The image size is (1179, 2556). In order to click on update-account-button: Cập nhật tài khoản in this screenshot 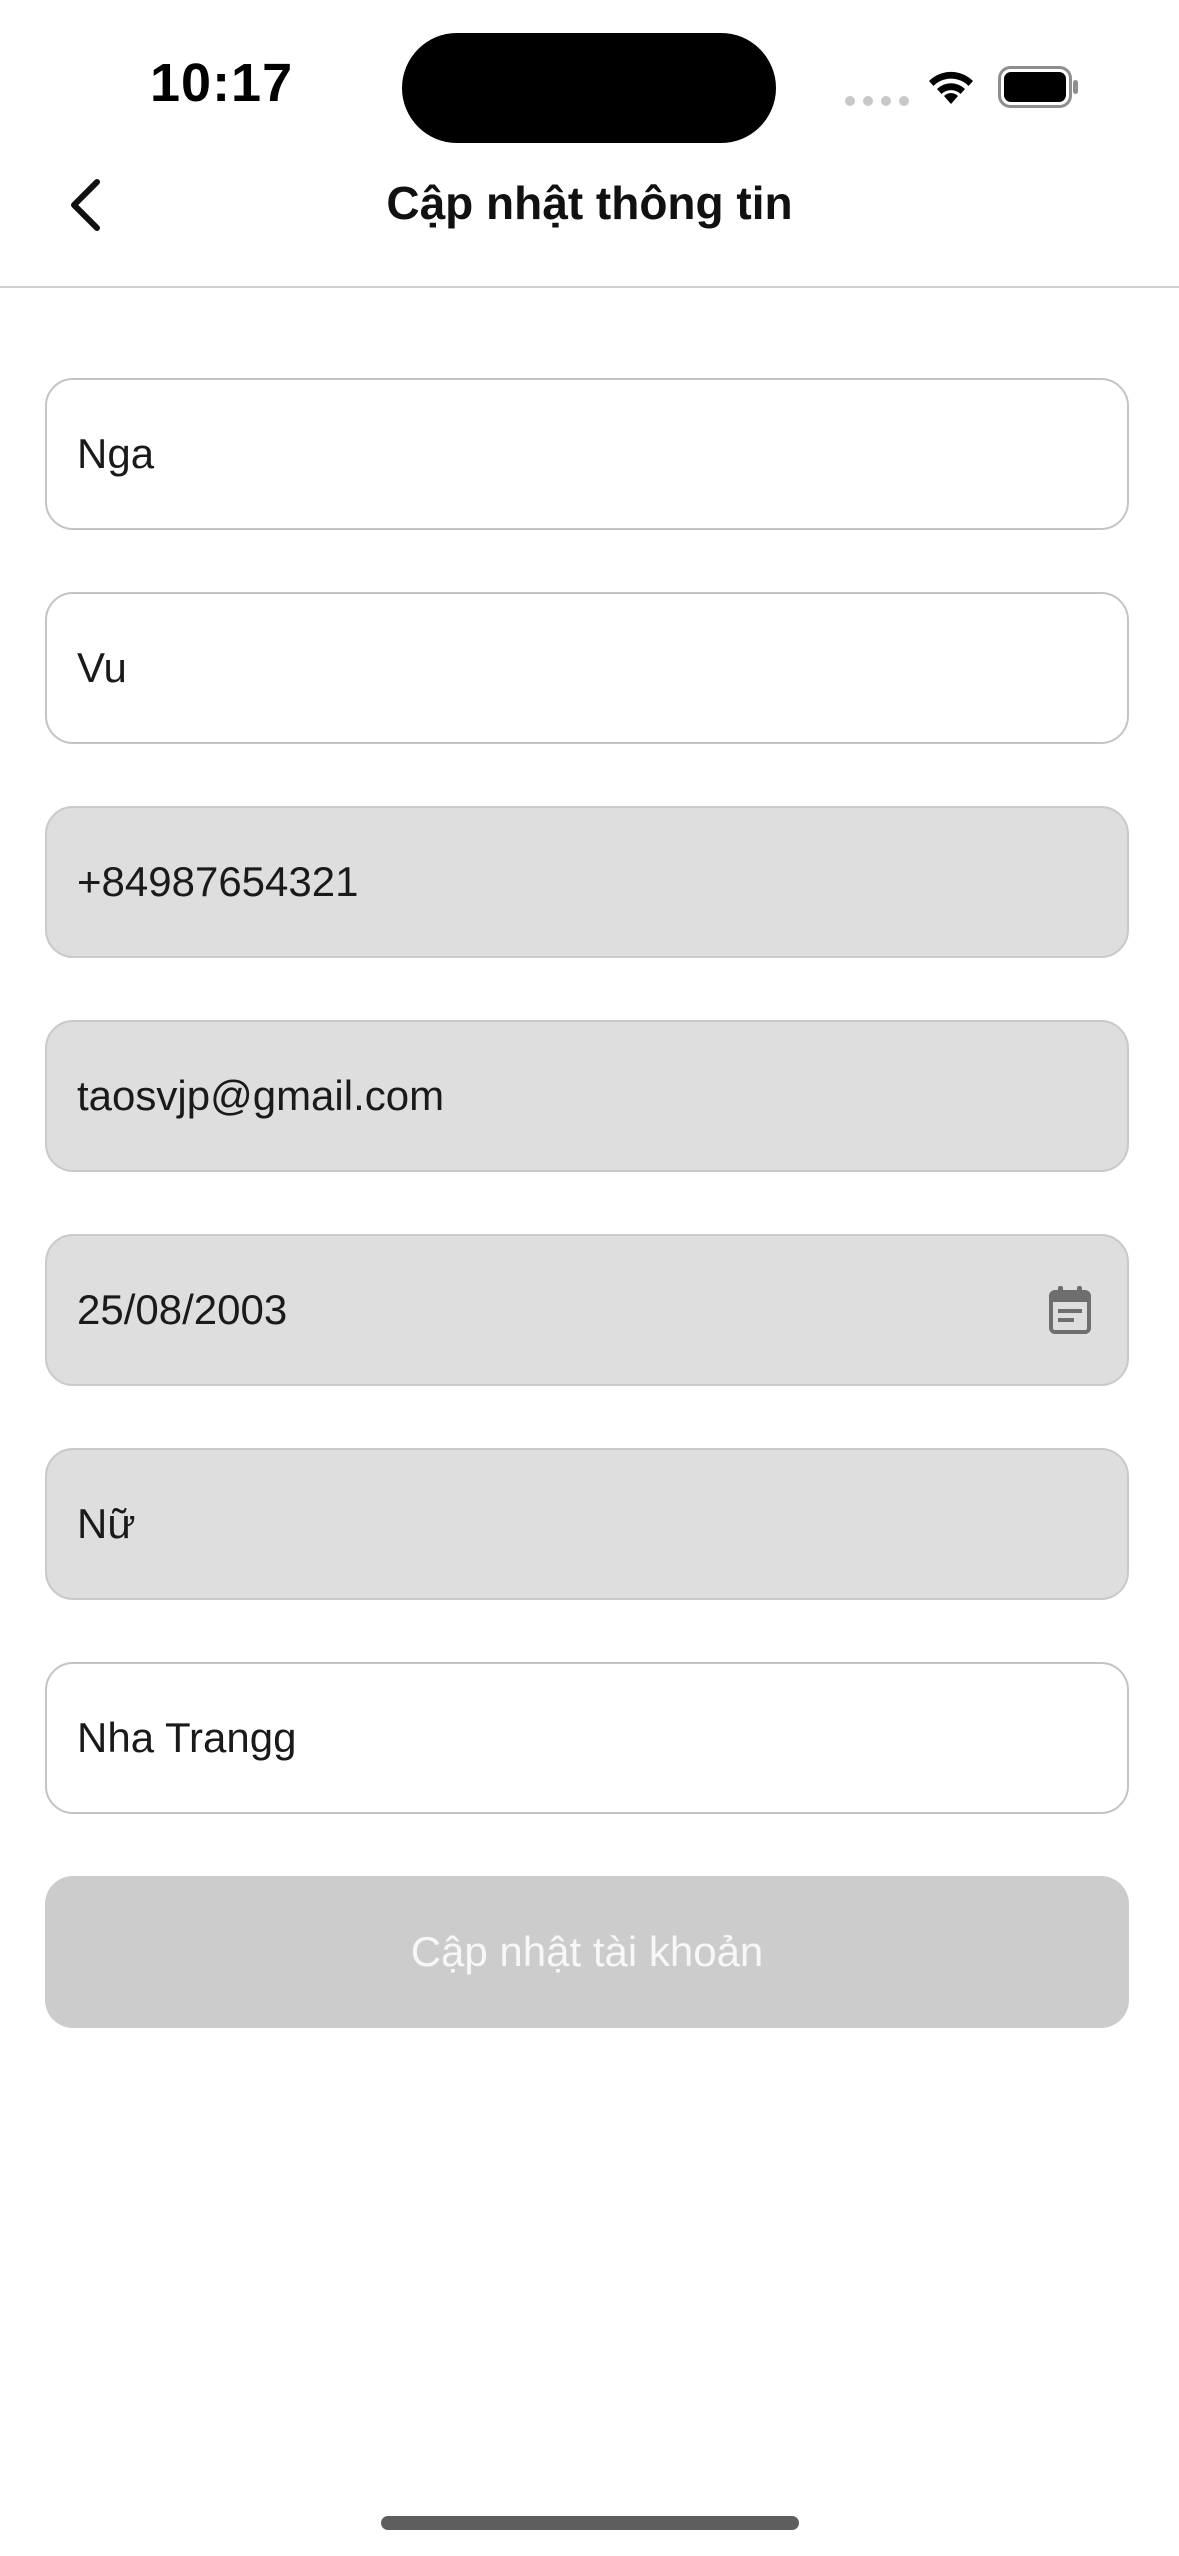, I will do `click(587, 1952)`.